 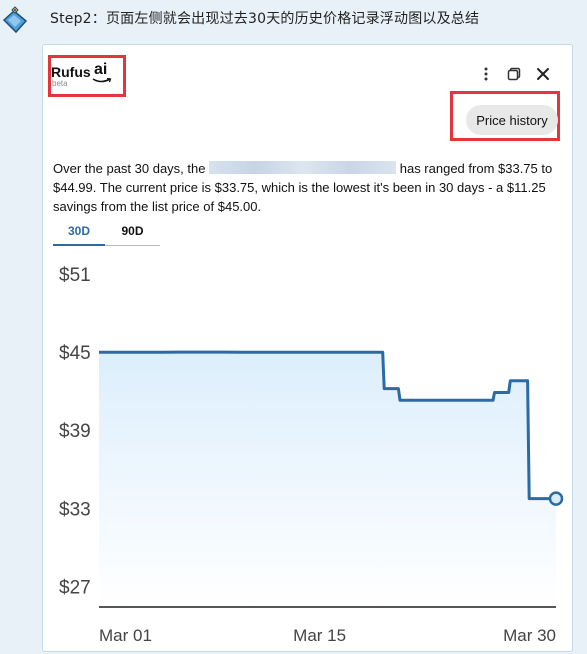 What do you see at coordinates (102, 80) in the screenshot?
I see `amazon-smile-icon` at bounding box center [102, 80].